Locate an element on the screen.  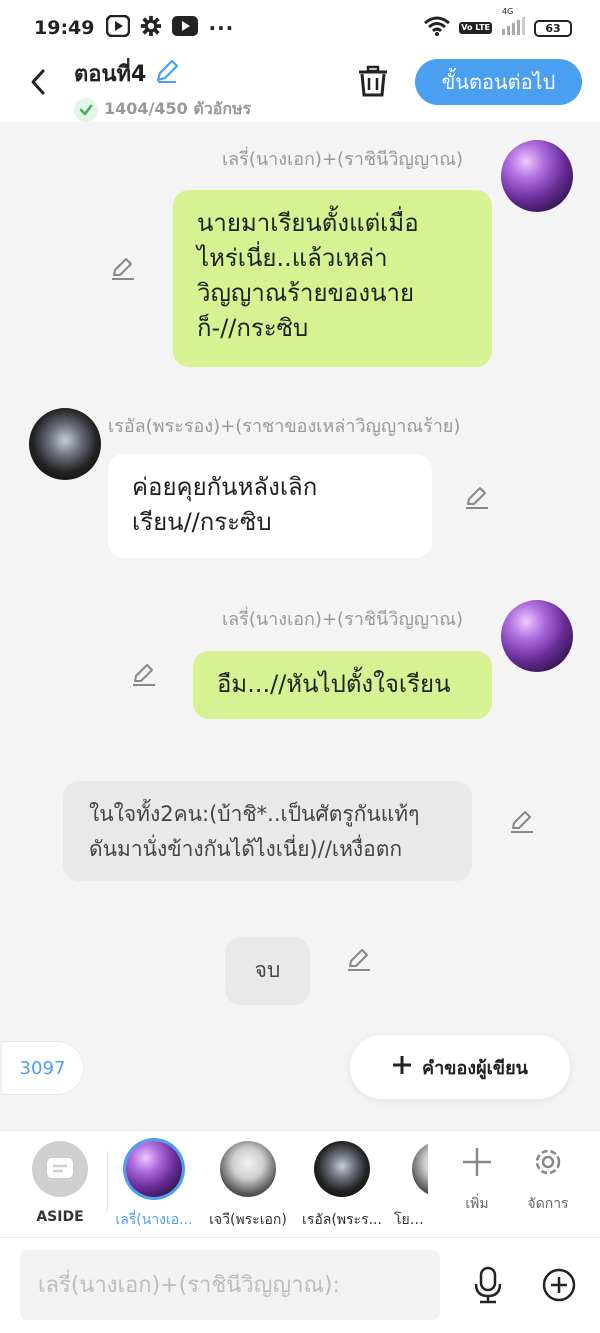
more-icon: ··· is located at coordinates (221, 28).